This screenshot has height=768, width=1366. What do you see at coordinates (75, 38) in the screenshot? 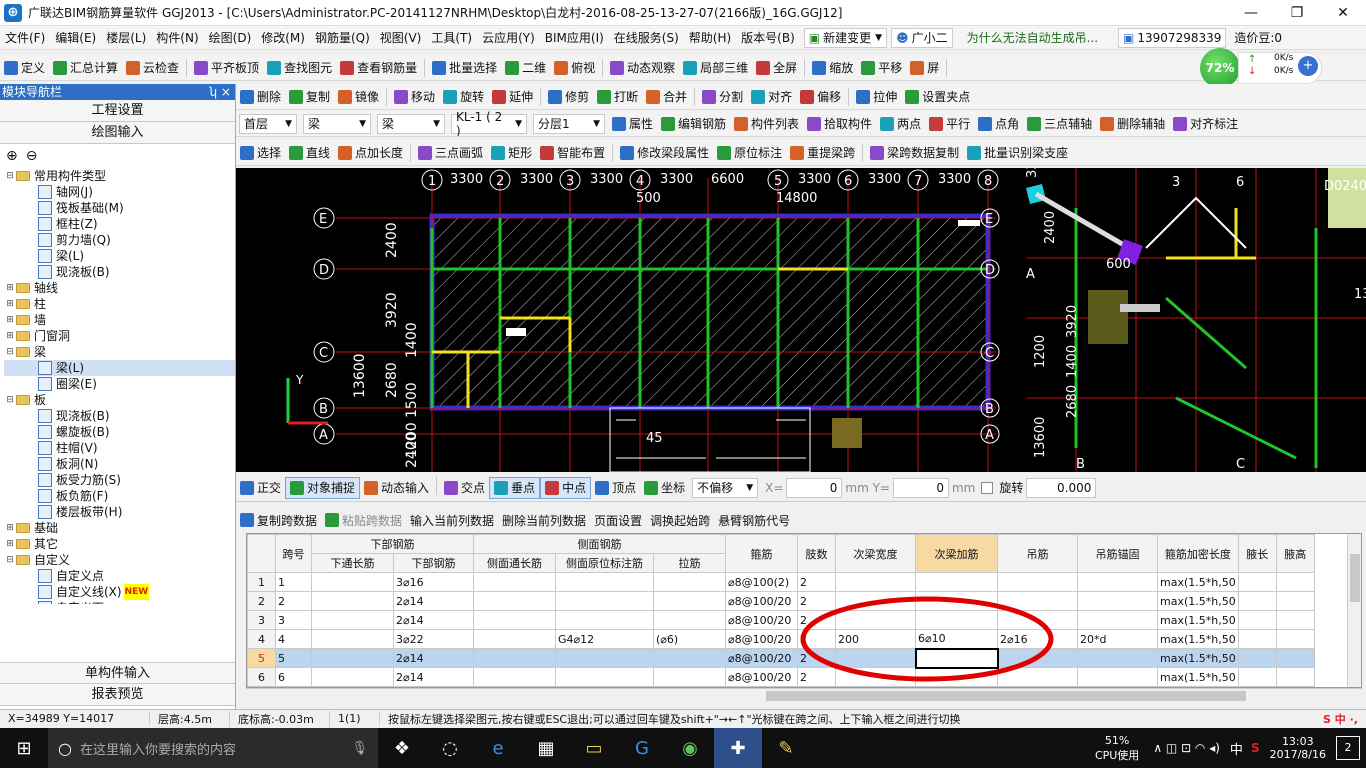
I see `menu-item: 编辑(E)` at bounding box center [75, 38].